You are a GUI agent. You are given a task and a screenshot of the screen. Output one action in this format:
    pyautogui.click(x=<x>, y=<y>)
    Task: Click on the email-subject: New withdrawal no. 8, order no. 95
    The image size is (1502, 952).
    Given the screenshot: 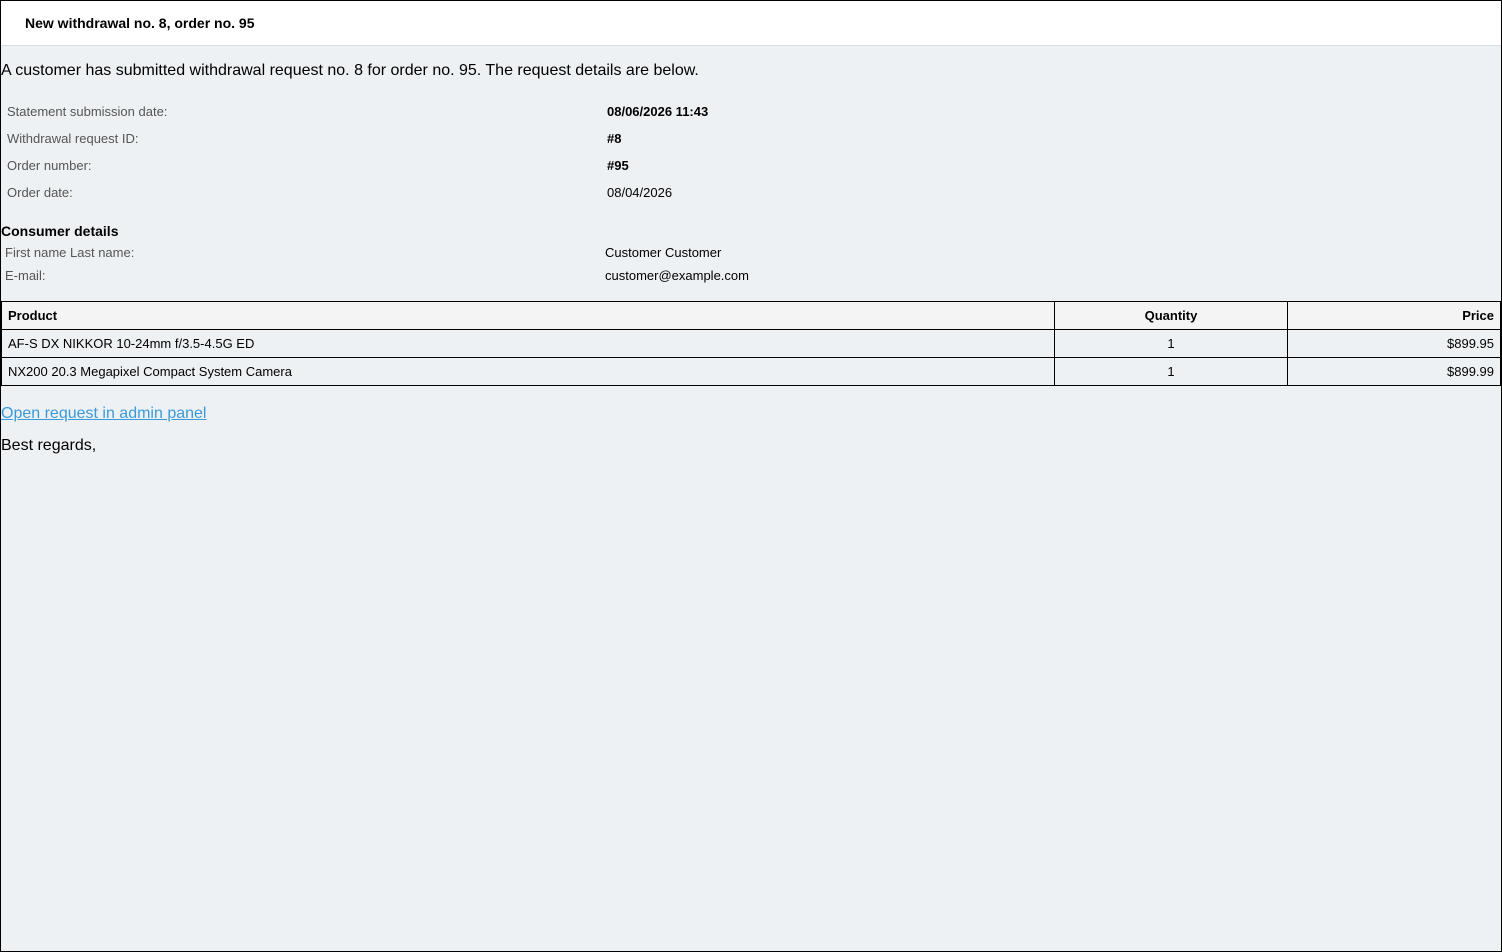 What is the action you would take?
    pyautogui.click(x=751, y=23)
    